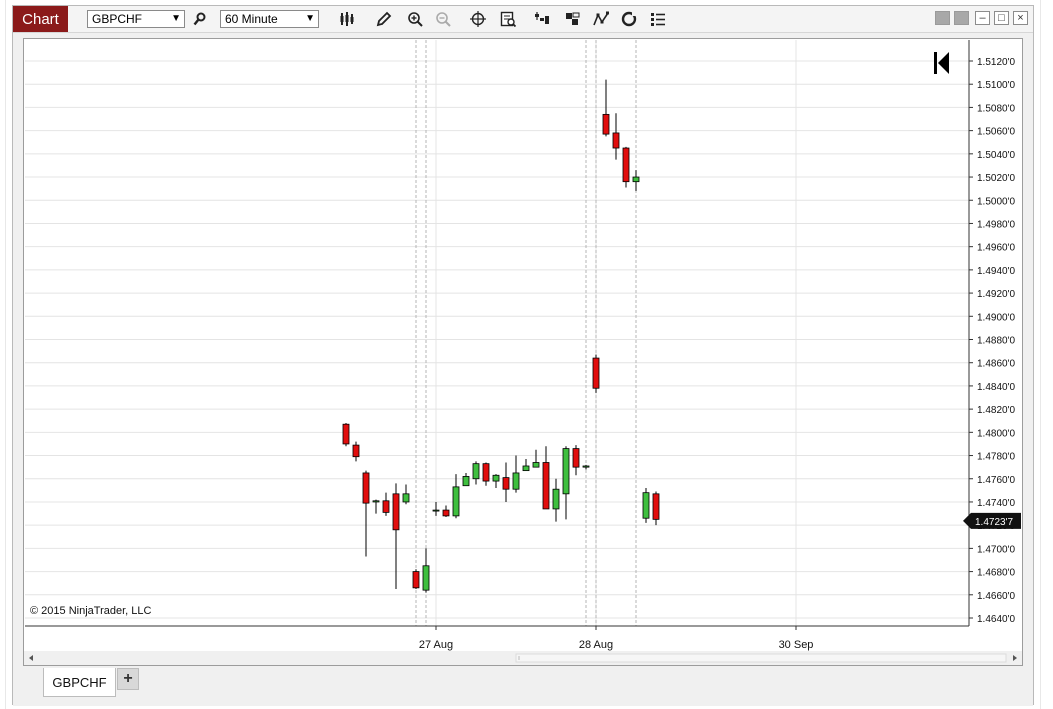  What do you see at coordinates (200, 19) in the screenshot?
I see `search-icon` at bounding box center [200, 19].